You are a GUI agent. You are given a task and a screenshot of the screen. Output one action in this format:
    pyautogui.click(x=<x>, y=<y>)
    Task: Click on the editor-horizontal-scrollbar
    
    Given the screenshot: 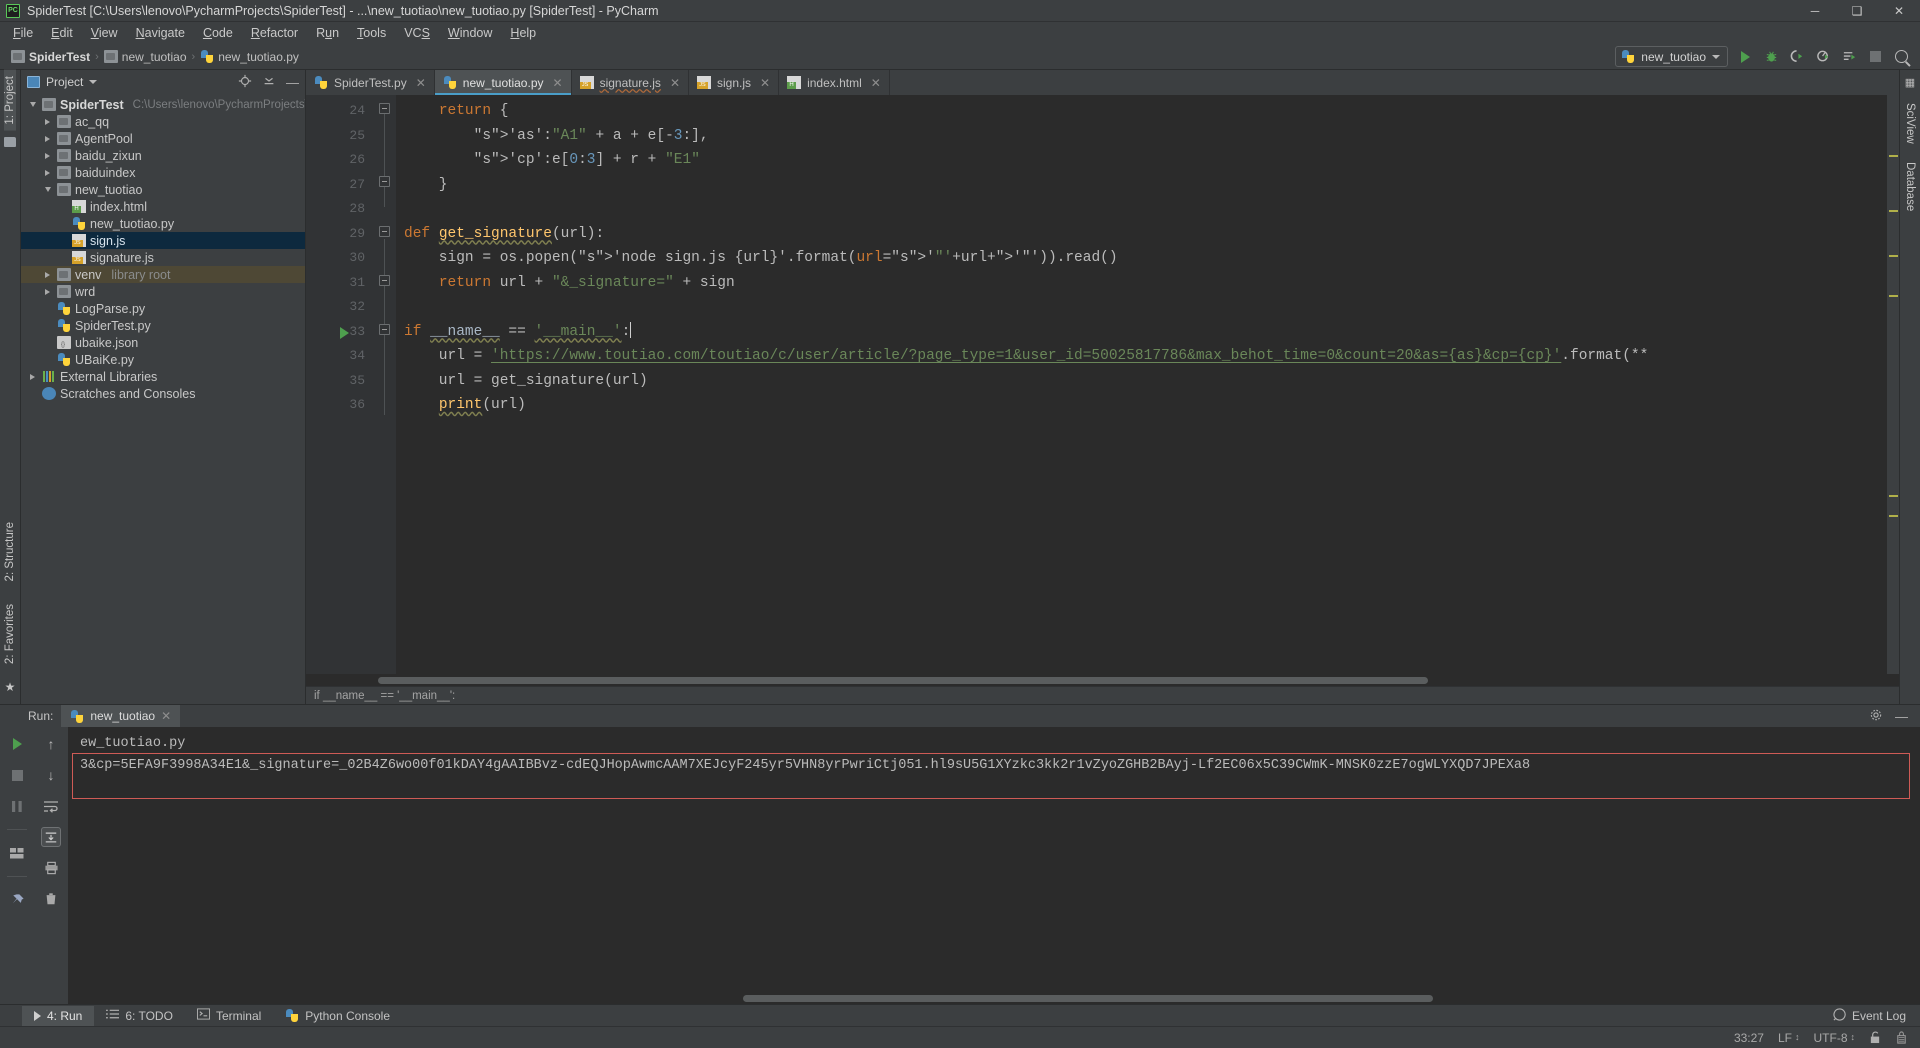 What is the action you would take?
    pyautogui.click(x=1102, y=680)
    